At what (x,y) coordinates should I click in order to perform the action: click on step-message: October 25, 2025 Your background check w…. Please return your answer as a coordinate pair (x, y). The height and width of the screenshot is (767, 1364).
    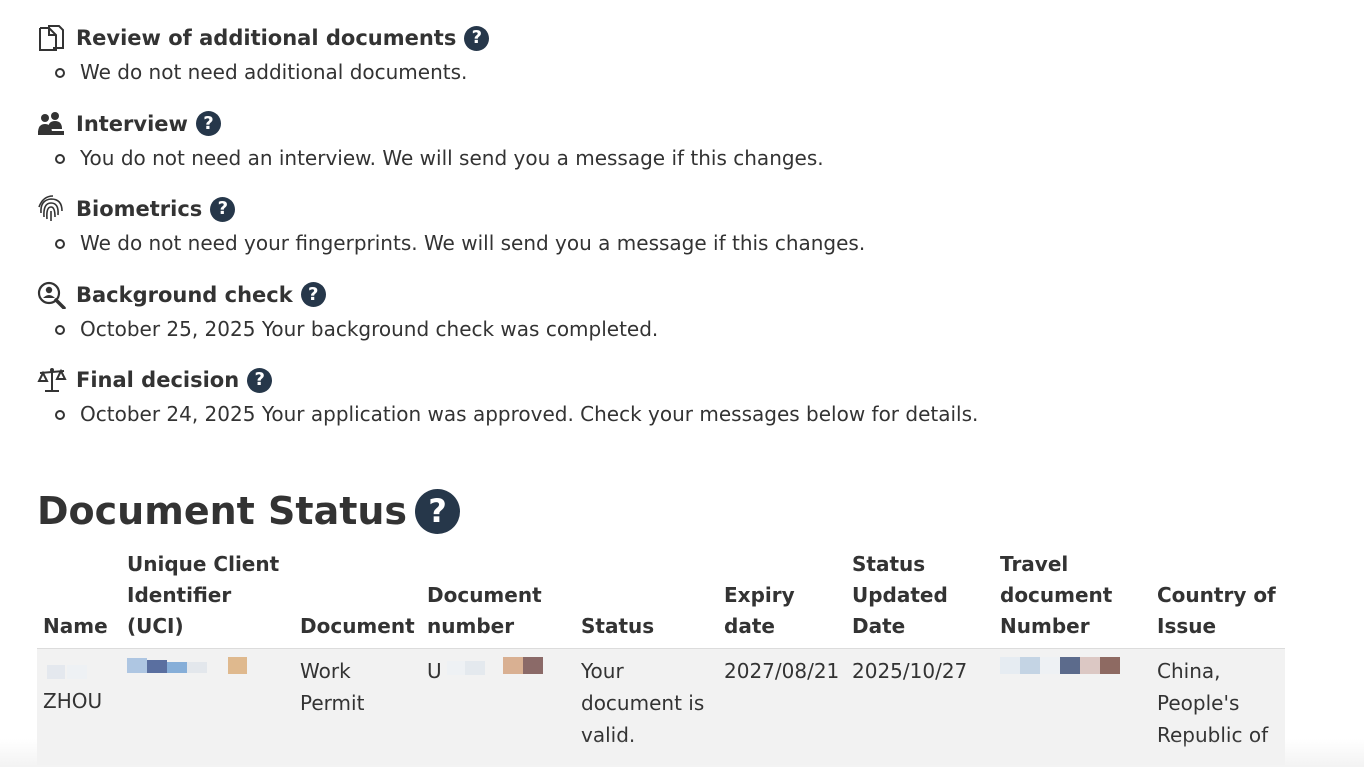
    Looking at the image, I should click on (677, 329).